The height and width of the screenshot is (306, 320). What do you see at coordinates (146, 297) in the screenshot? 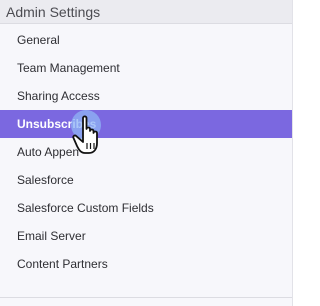
I see `panel-divider` at bounding box center [146, 297].